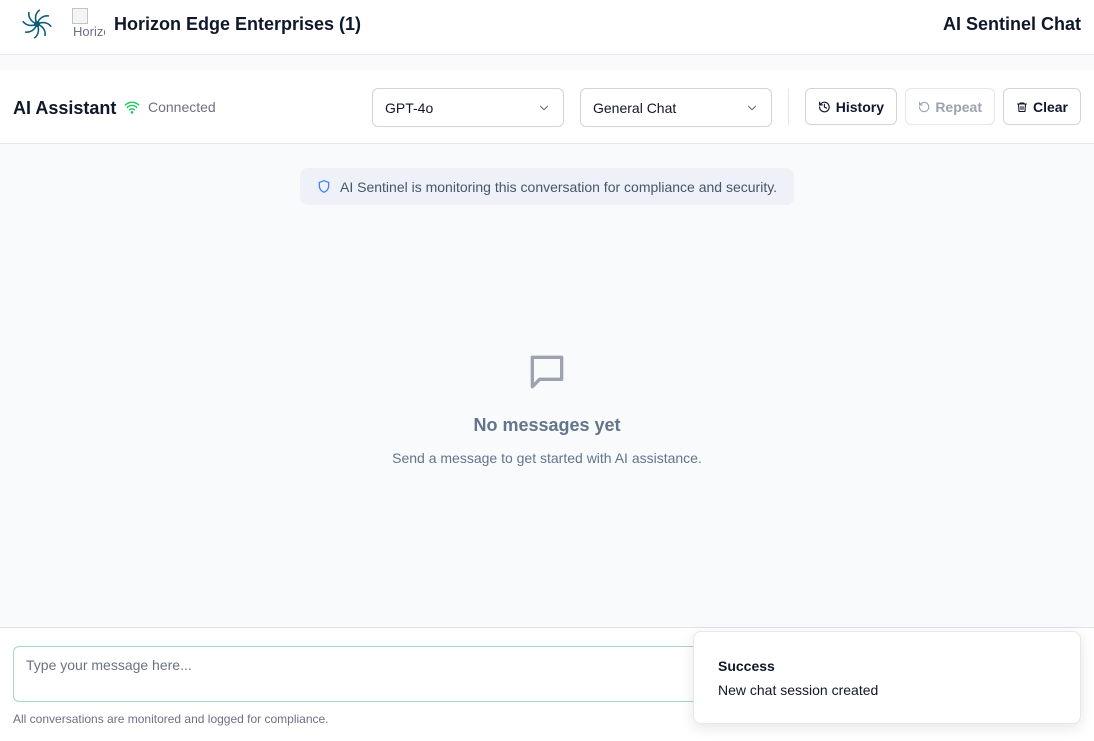  What do you see at coordinates (324, 186) in the screenshot?
I see `shield-icon` at bounding box center [324, 186].